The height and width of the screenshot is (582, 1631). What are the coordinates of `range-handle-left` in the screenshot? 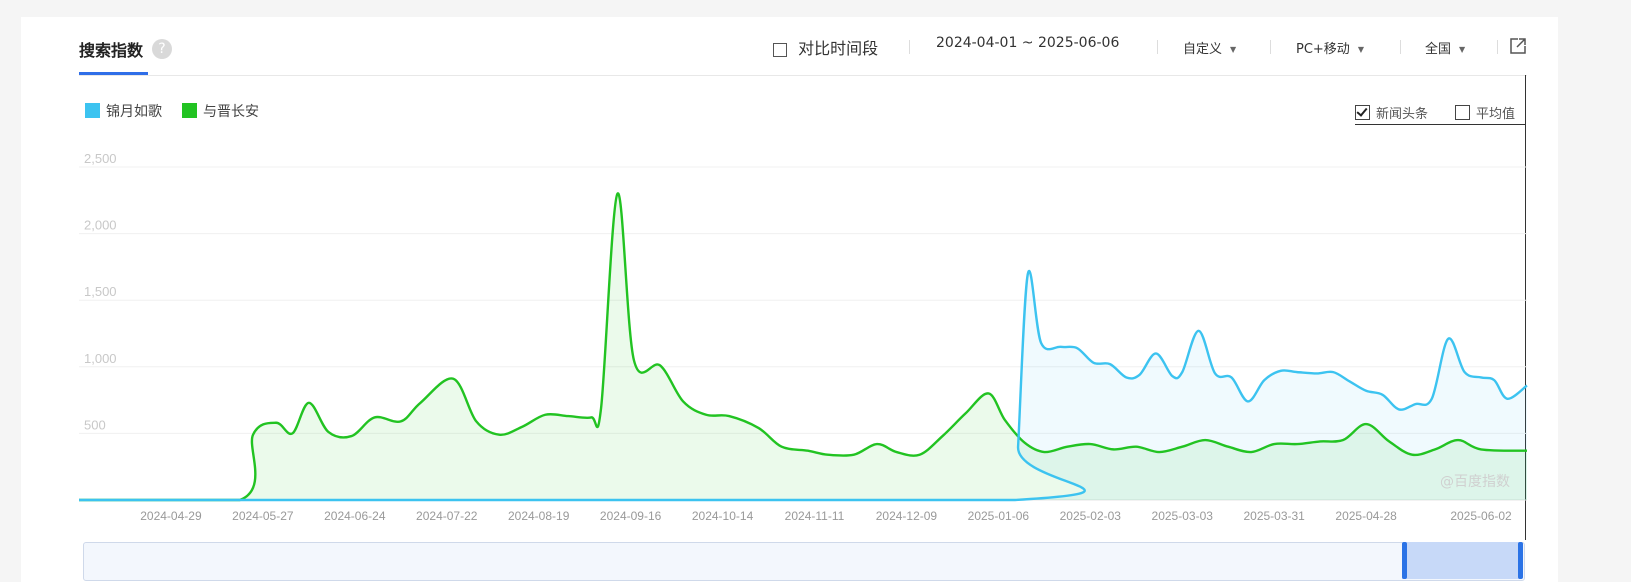 It's located at (1404, 560).